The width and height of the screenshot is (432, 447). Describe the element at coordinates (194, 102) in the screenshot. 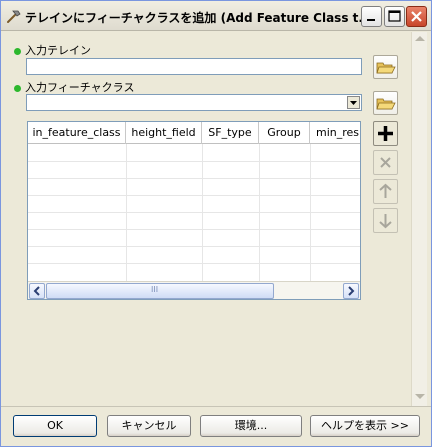

I see `input-fc-combobox` at that location.